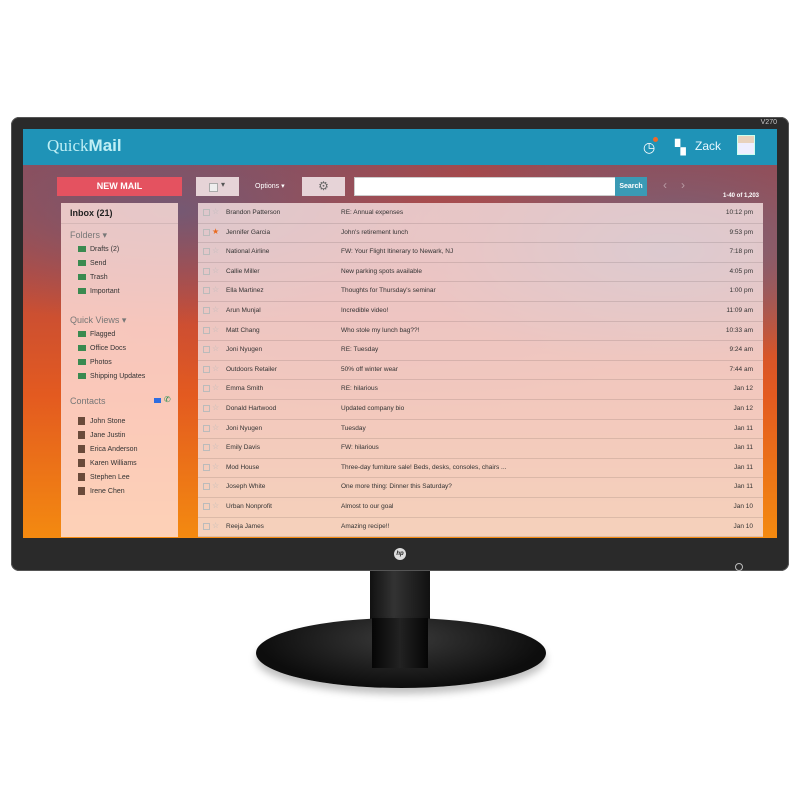  Describe the element at coordinates (246, 487) in the screenshot. I see `email-sender: Joseph White` at that location.